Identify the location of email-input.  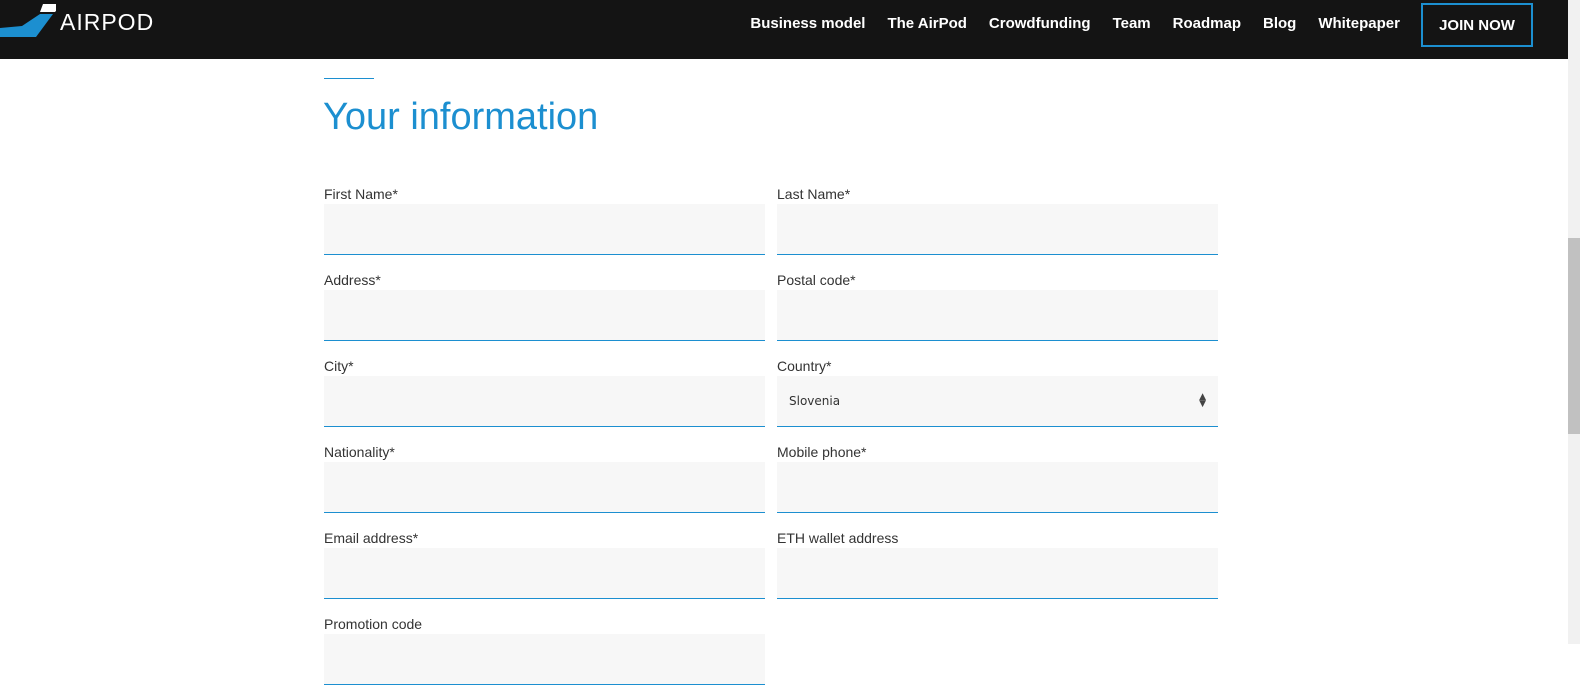
(544, 573).